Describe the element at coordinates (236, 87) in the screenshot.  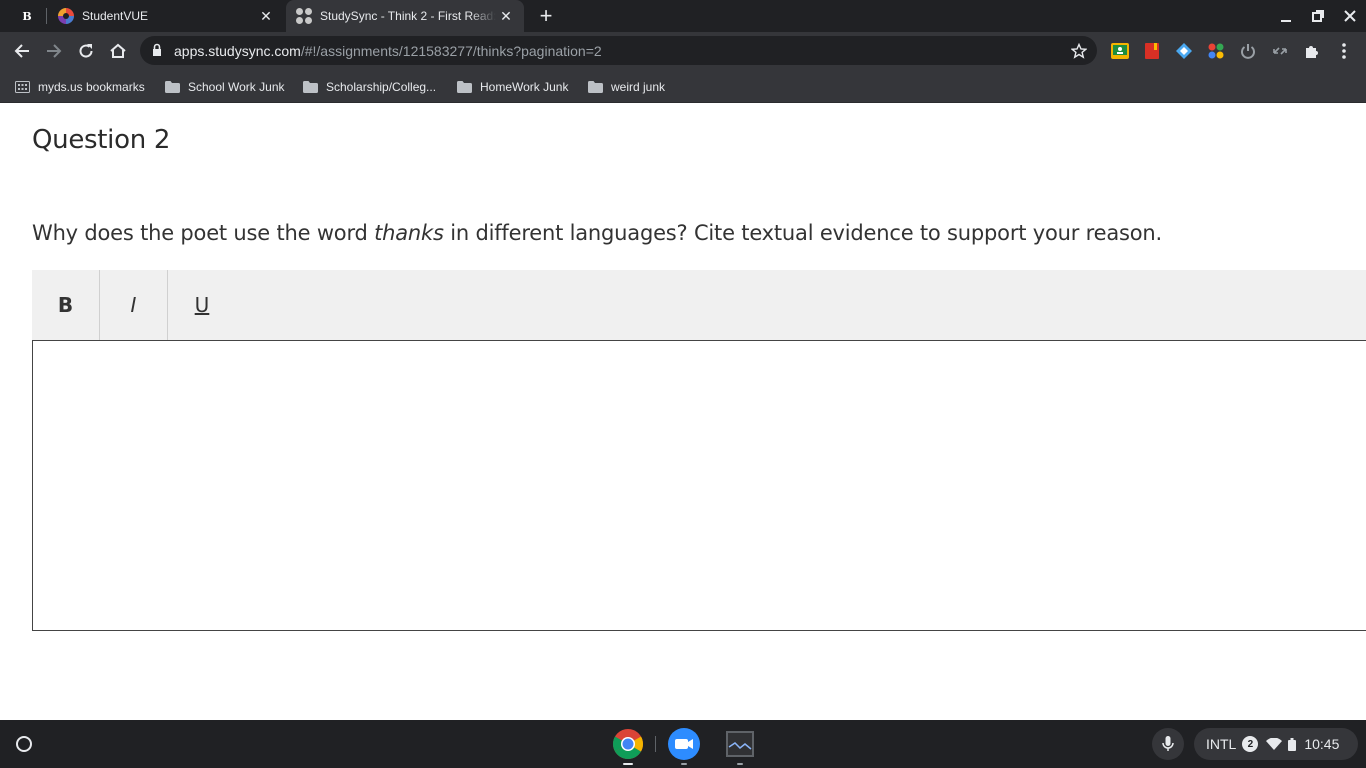
I see `bookmark-label: School Work Junk` at that location.